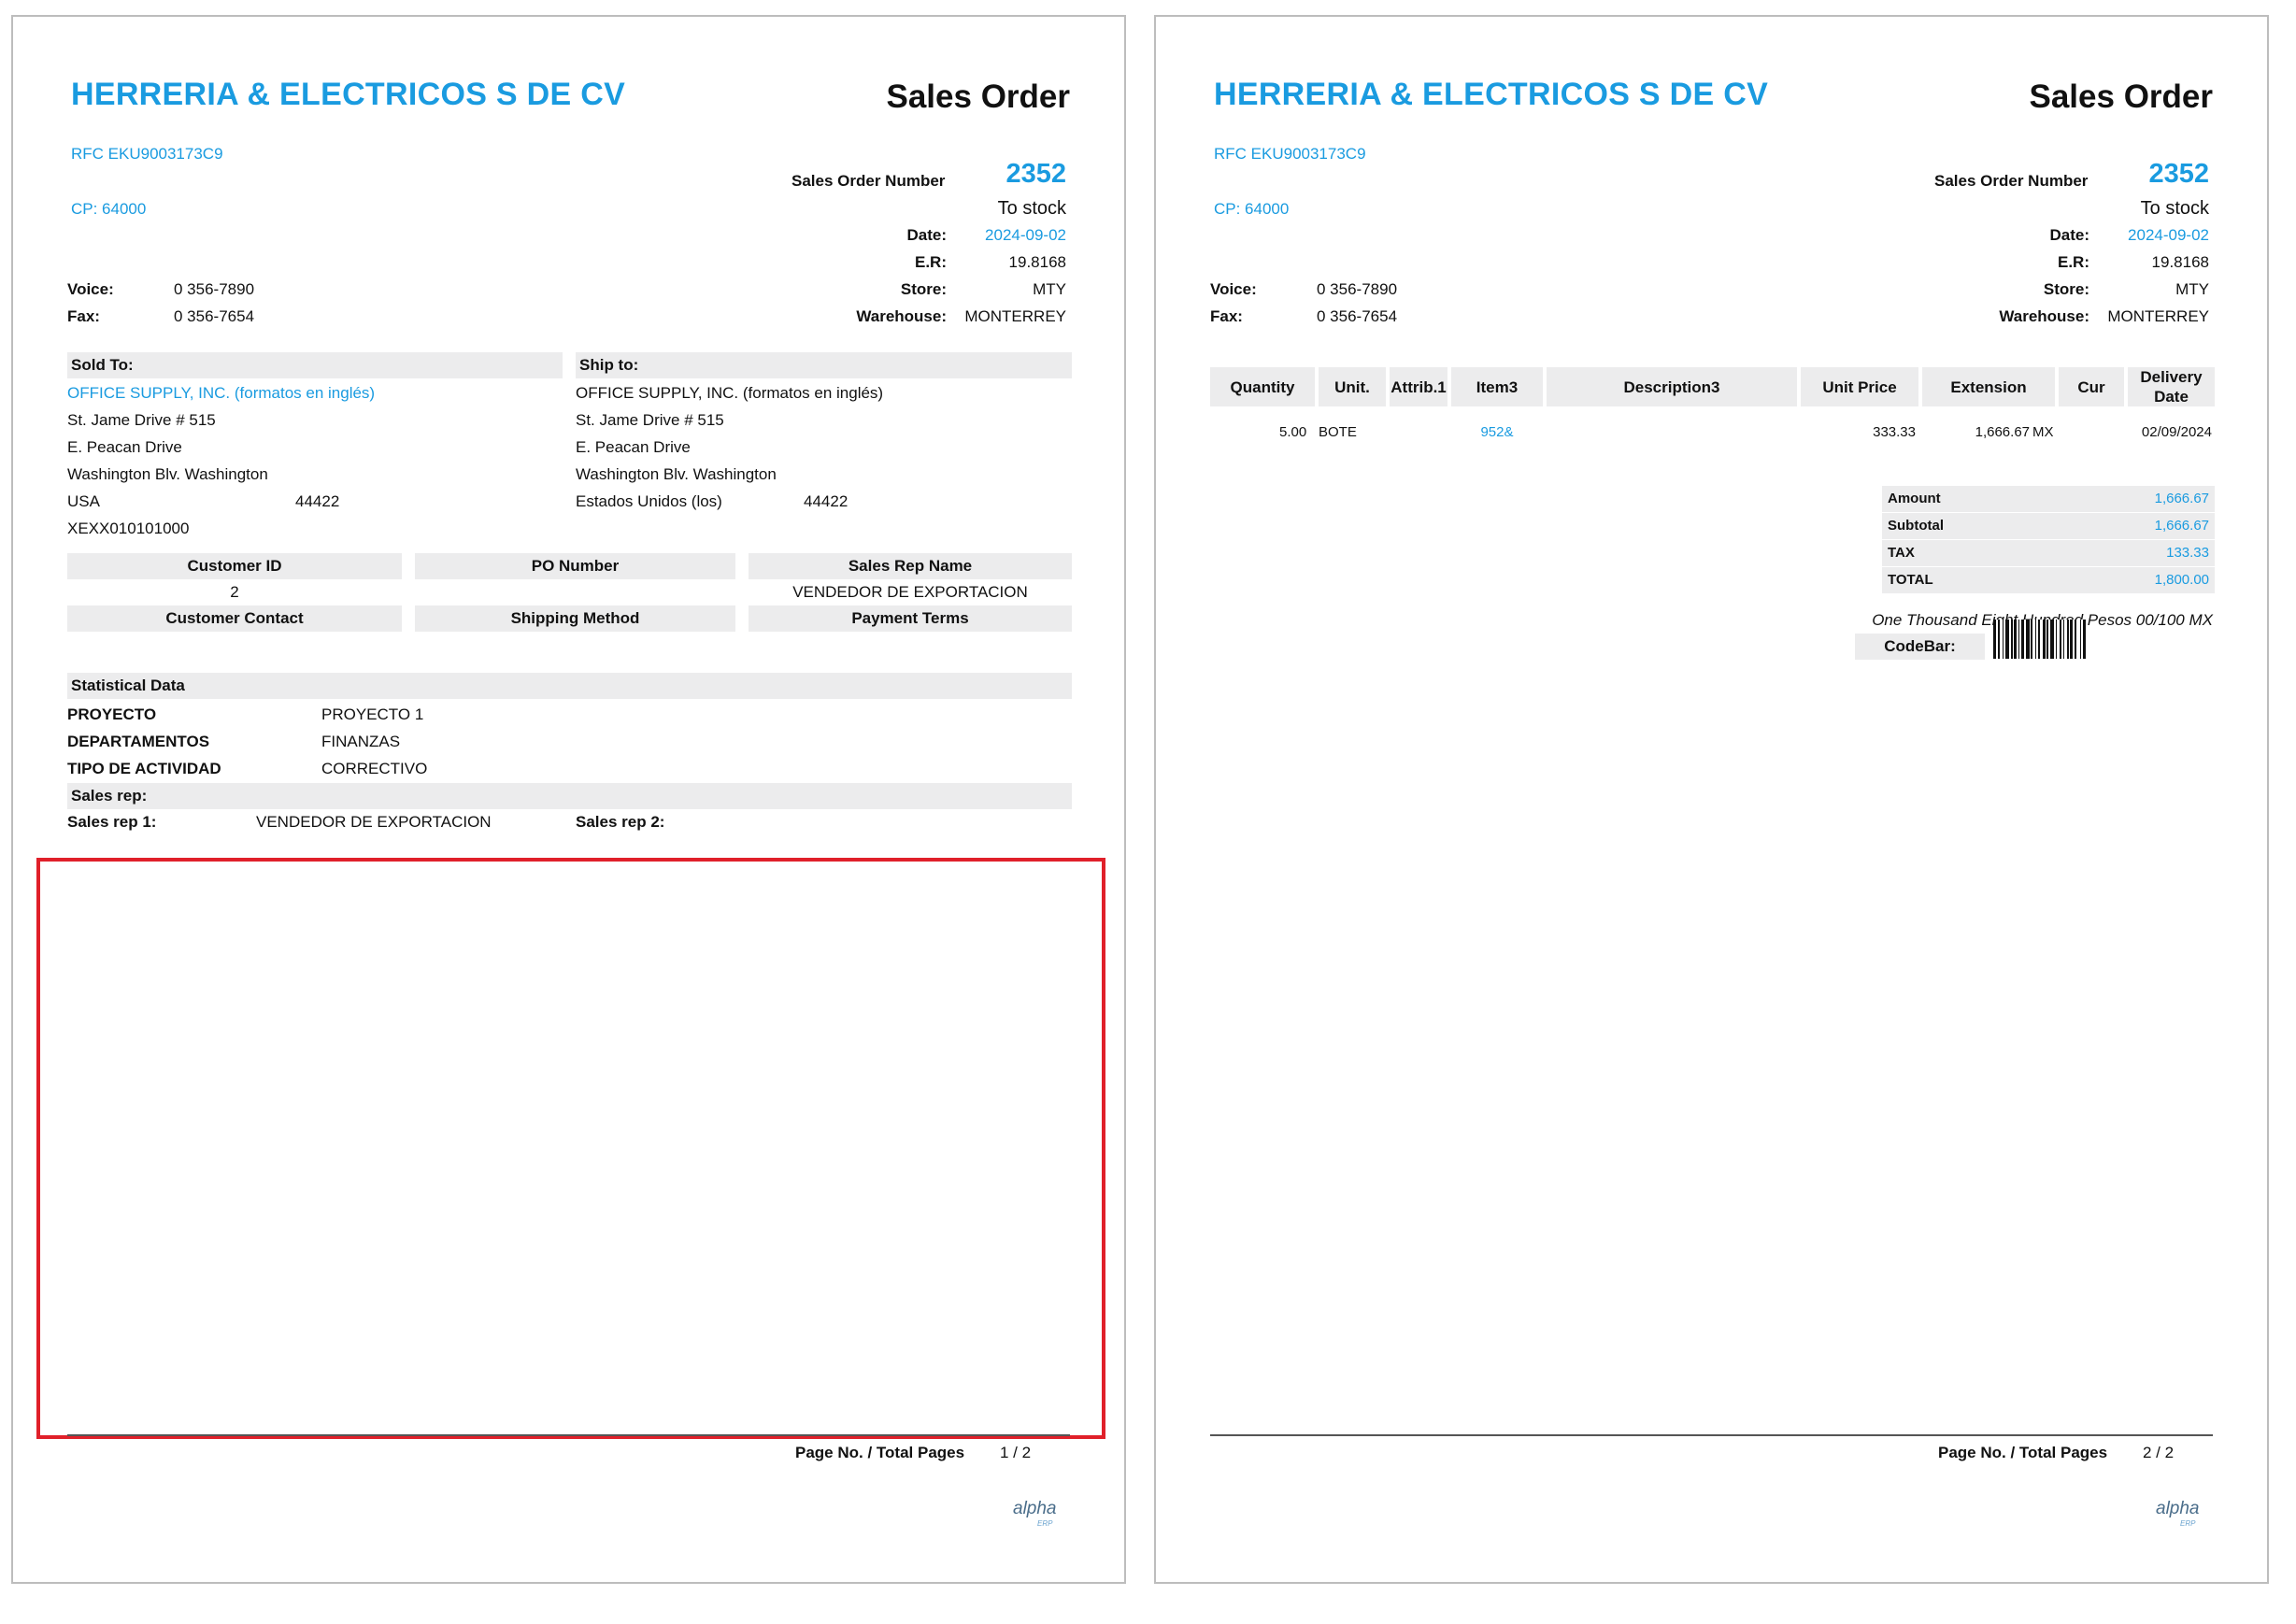 The image size is (2296, 1624). What do you see at coordinates (575, 618) in the screenshot?
I see `shipping-method-header: Shipping Method` at bounding box center [575, 618].